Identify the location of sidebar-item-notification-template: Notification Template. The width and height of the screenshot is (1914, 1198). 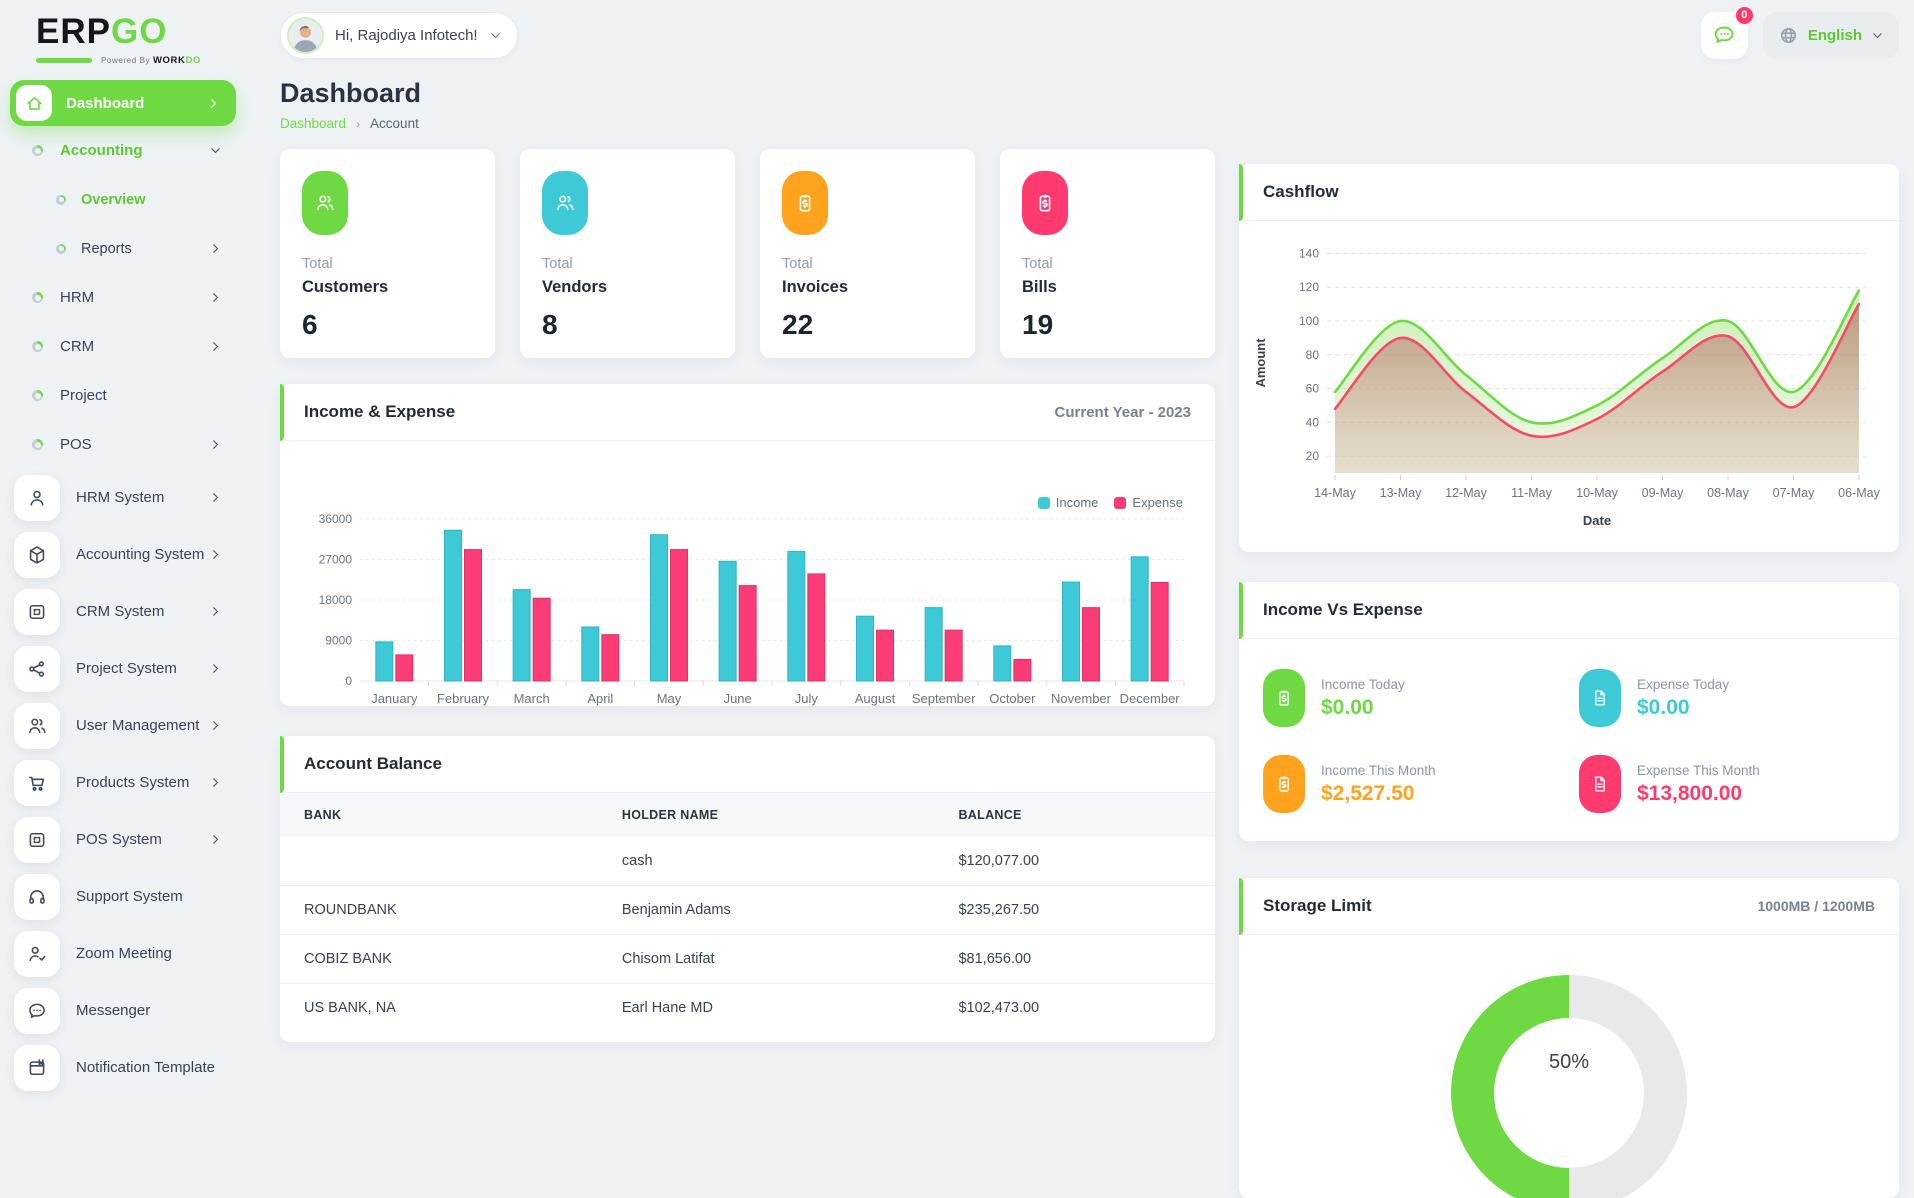
(123, 1067).